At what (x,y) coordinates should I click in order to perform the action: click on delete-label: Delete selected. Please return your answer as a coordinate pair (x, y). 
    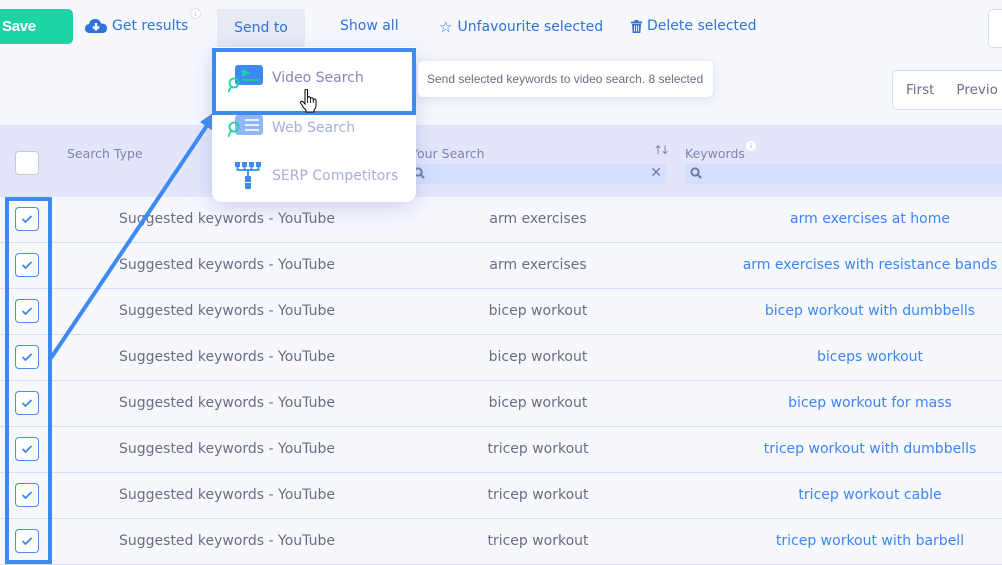
    Looking at the image, I should click on (702, 26).